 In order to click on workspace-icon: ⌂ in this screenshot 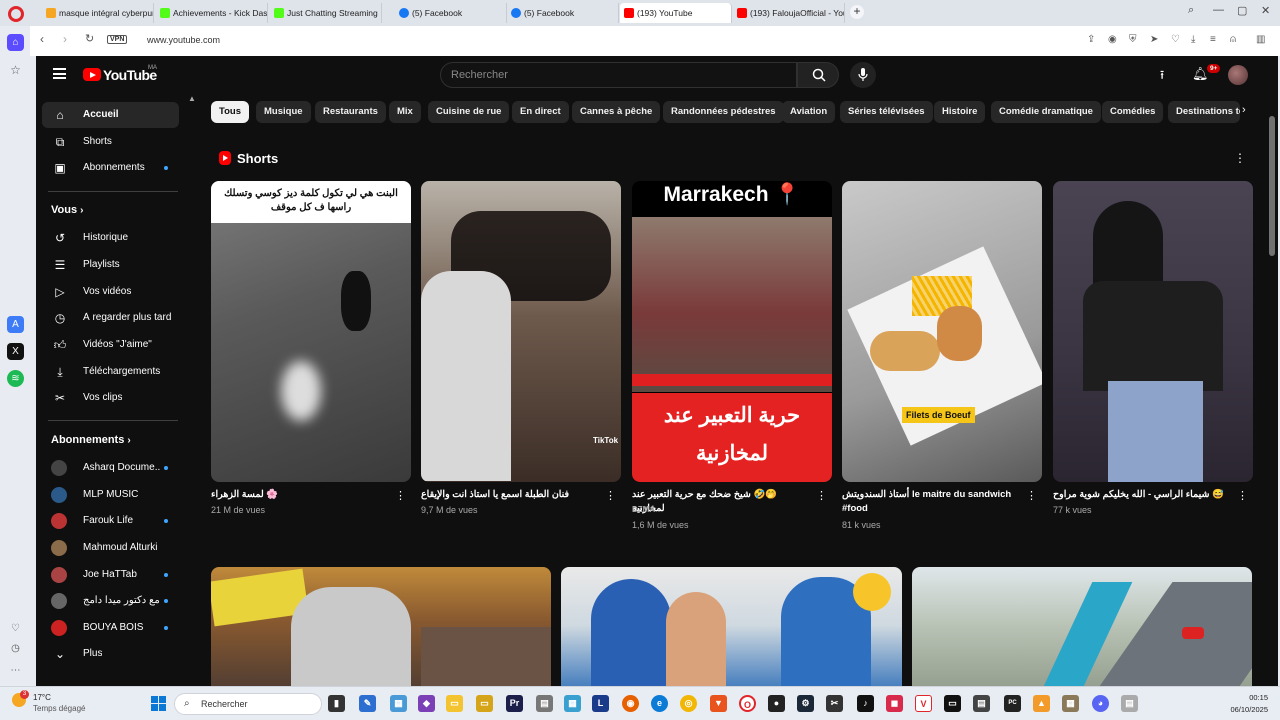, I will do `click(15, 42)`.